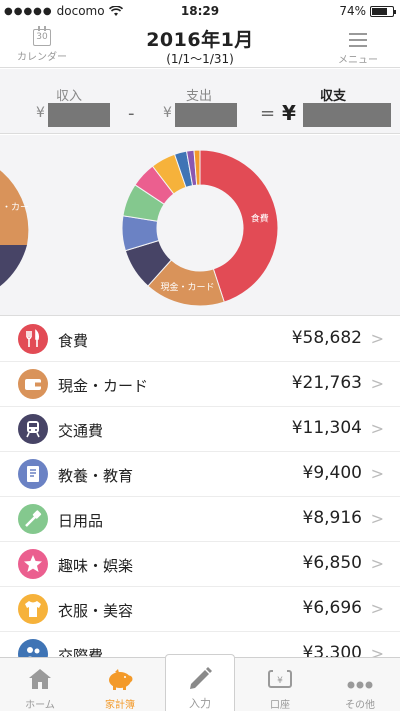 The width and height of the screenshot is (400, 711). I want to click on status-bar: ●●●●● docomo 18:29 74%, so click(200, 11).